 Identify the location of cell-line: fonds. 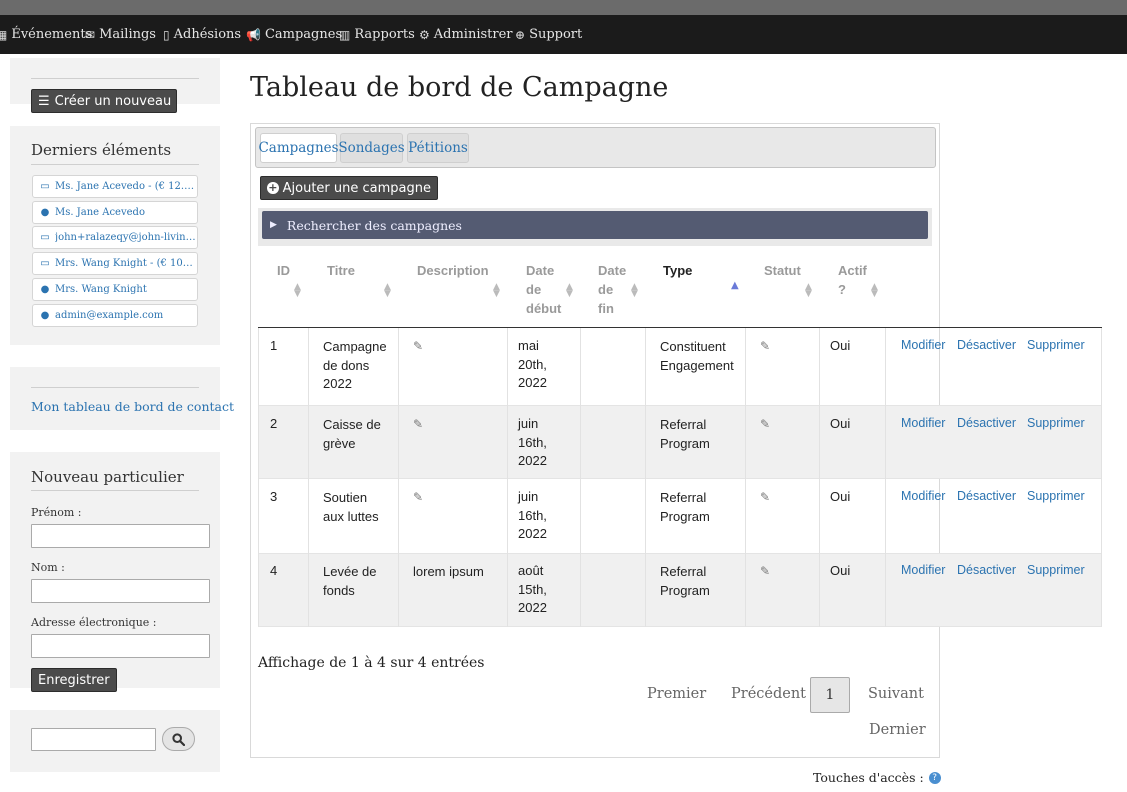
(339, 590).